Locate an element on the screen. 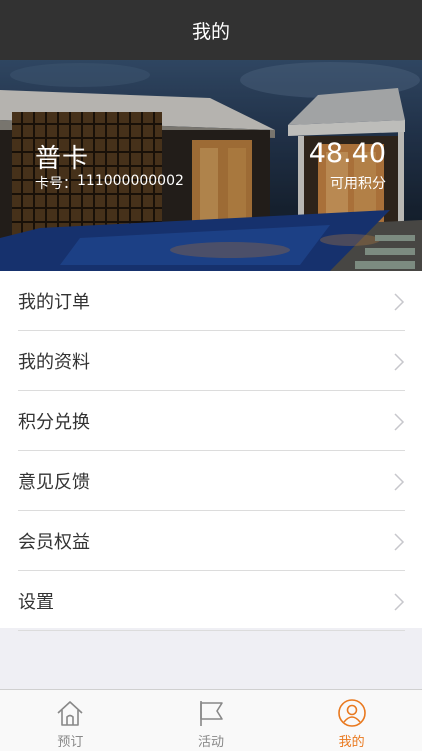 The height and width of the screenshot is (751, 422). tab-mine: 我的 is located at coordinates (351, 720).